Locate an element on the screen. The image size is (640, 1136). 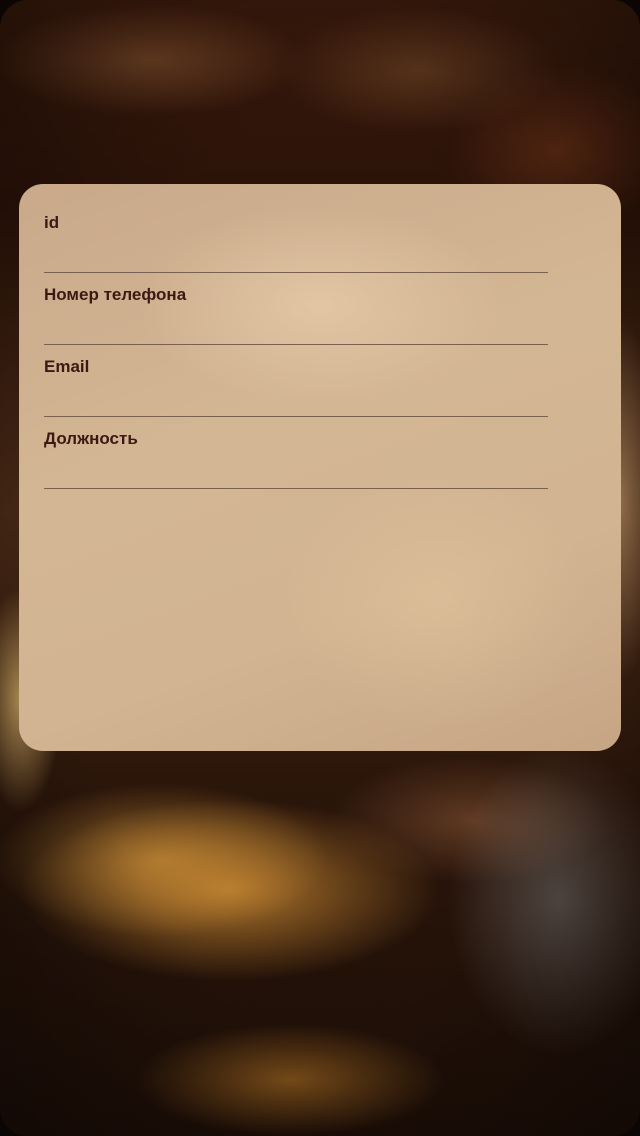
position-field-underline is located at coordinates (296, 488).